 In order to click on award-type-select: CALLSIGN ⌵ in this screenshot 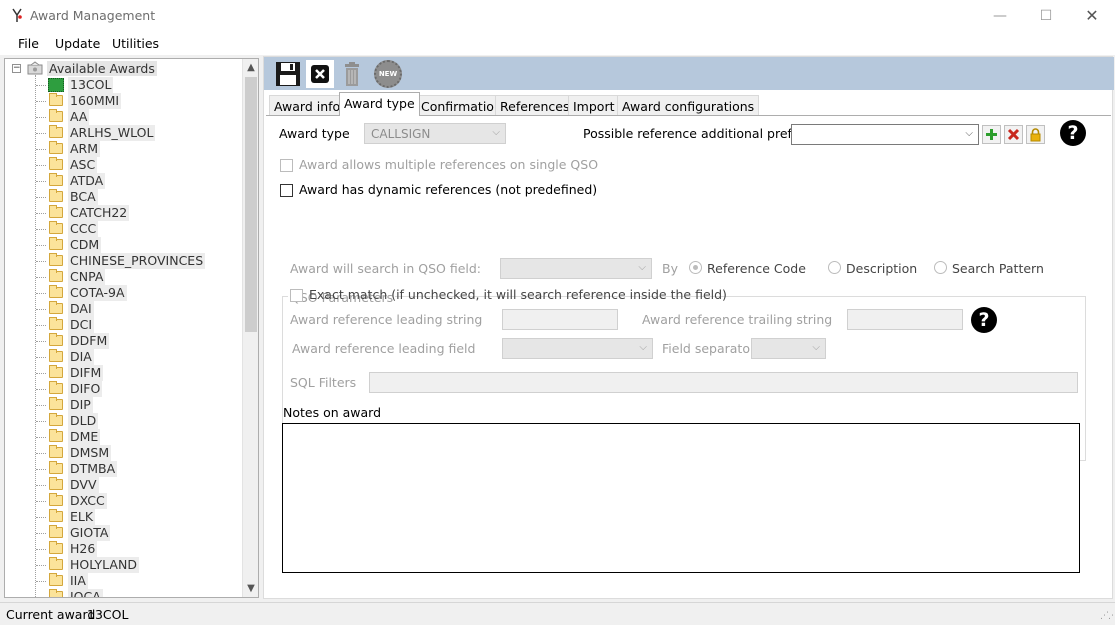, I will do `click(435, 133)`.